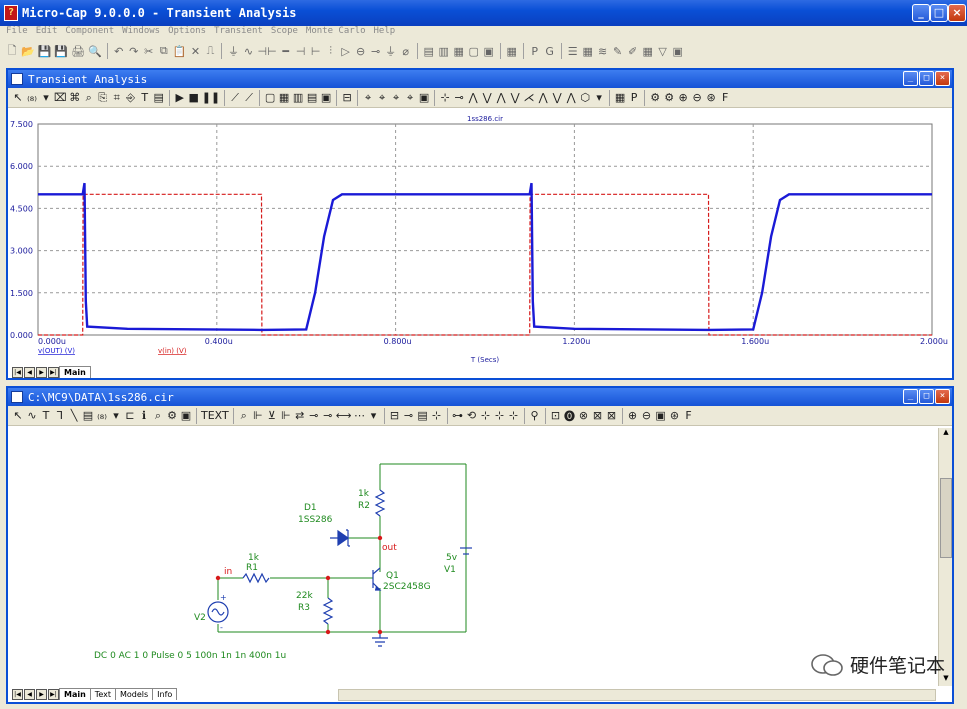 Image resolution: width=967 pixels, height=709 pixels. What do you see at coordinates (633, 51) in the screenshot?
I see `main-toolbar-button-37: ✐` at bounding box center [633, 51].